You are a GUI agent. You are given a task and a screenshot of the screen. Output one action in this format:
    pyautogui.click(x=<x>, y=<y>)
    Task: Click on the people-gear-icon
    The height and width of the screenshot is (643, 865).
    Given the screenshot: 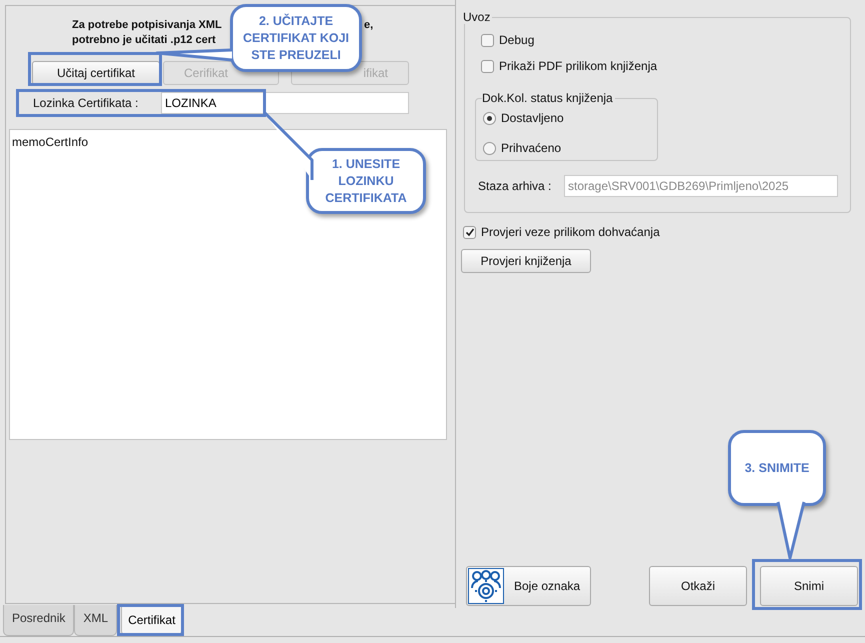 What is the action you would take?
    pyautogui.click(x=486, y=586)
    